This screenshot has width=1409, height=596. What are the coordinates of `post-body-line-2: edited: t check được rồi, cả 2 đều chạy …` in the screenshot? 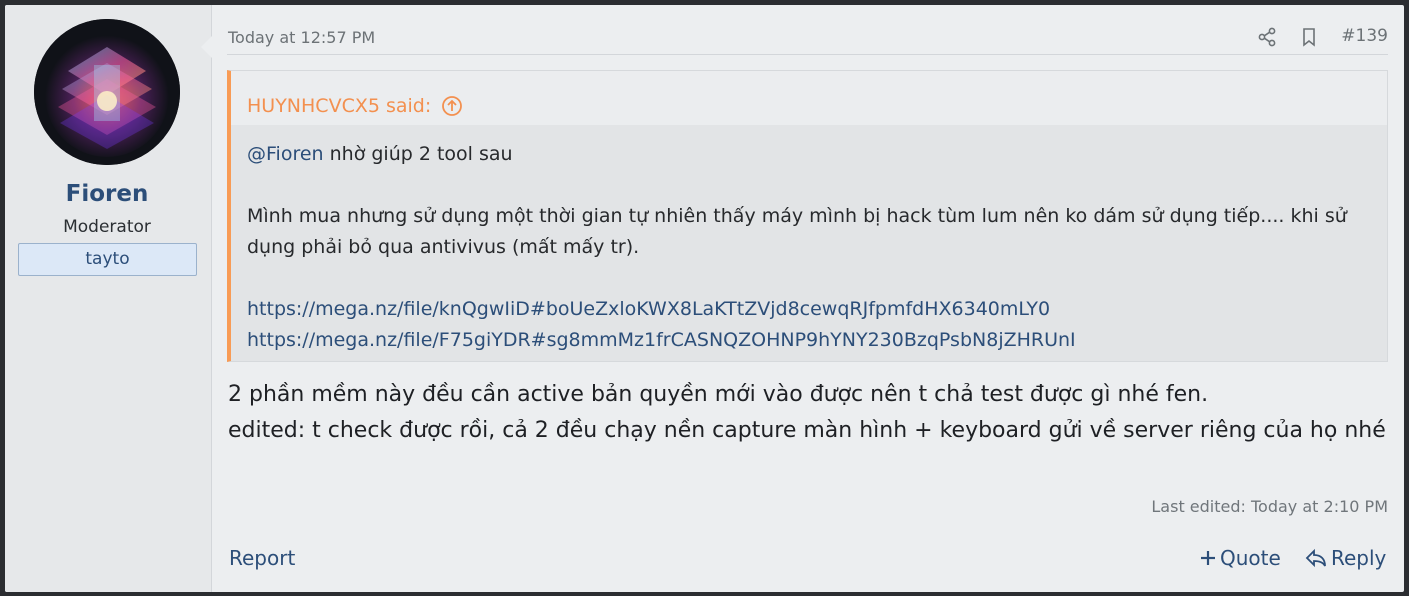 It's located at (807, 430).